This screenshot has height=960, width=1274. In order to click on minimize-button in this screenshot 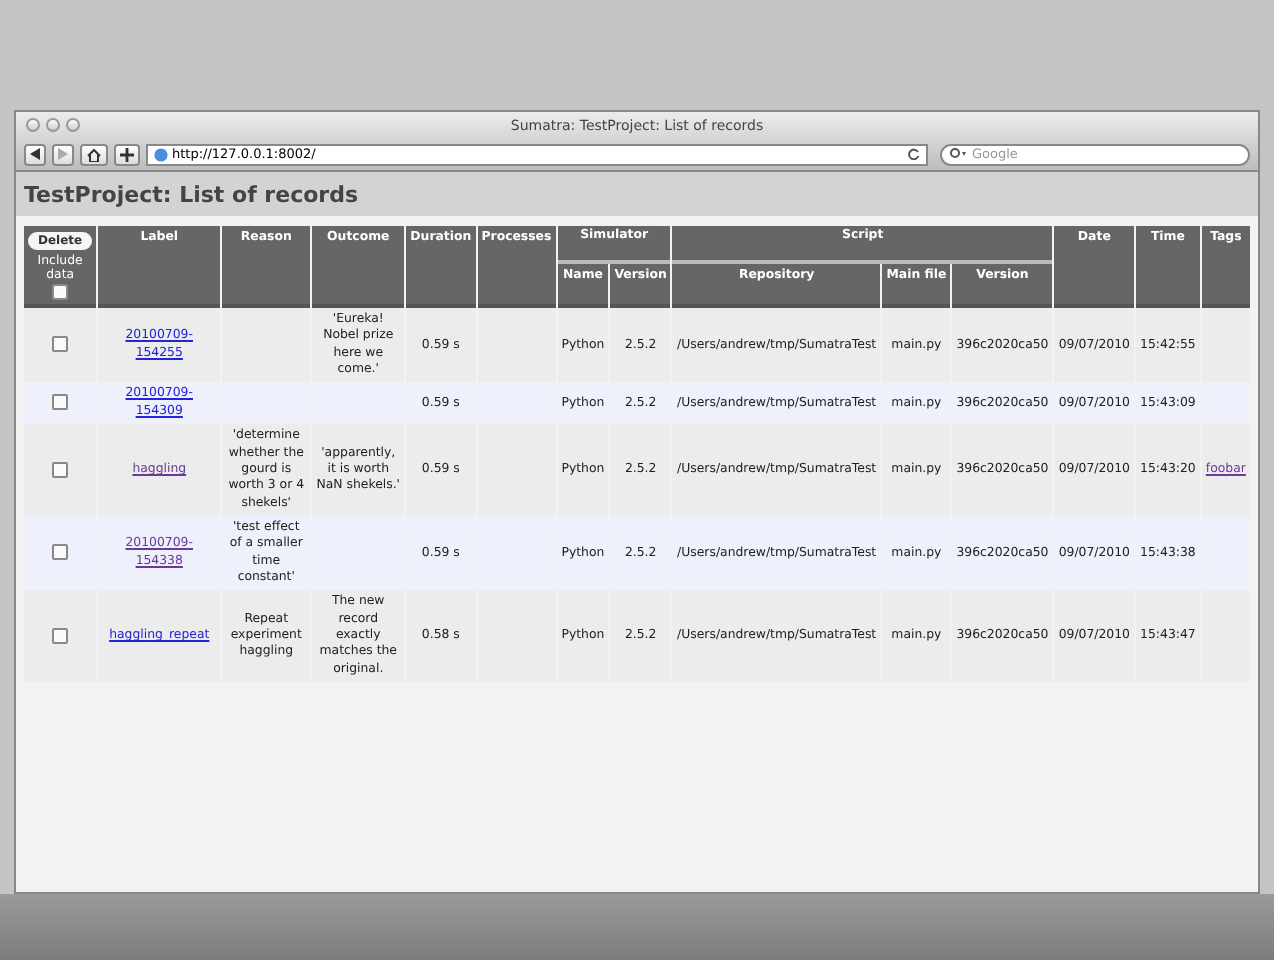, I will do `click(53, 125)`.